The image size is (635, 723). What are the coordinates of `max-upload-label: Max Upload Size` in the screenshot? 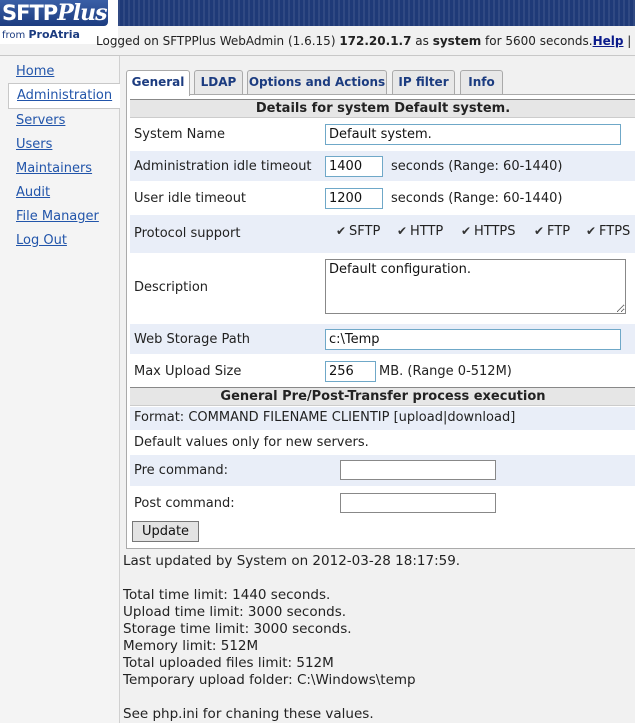 It's located at (188, 371).